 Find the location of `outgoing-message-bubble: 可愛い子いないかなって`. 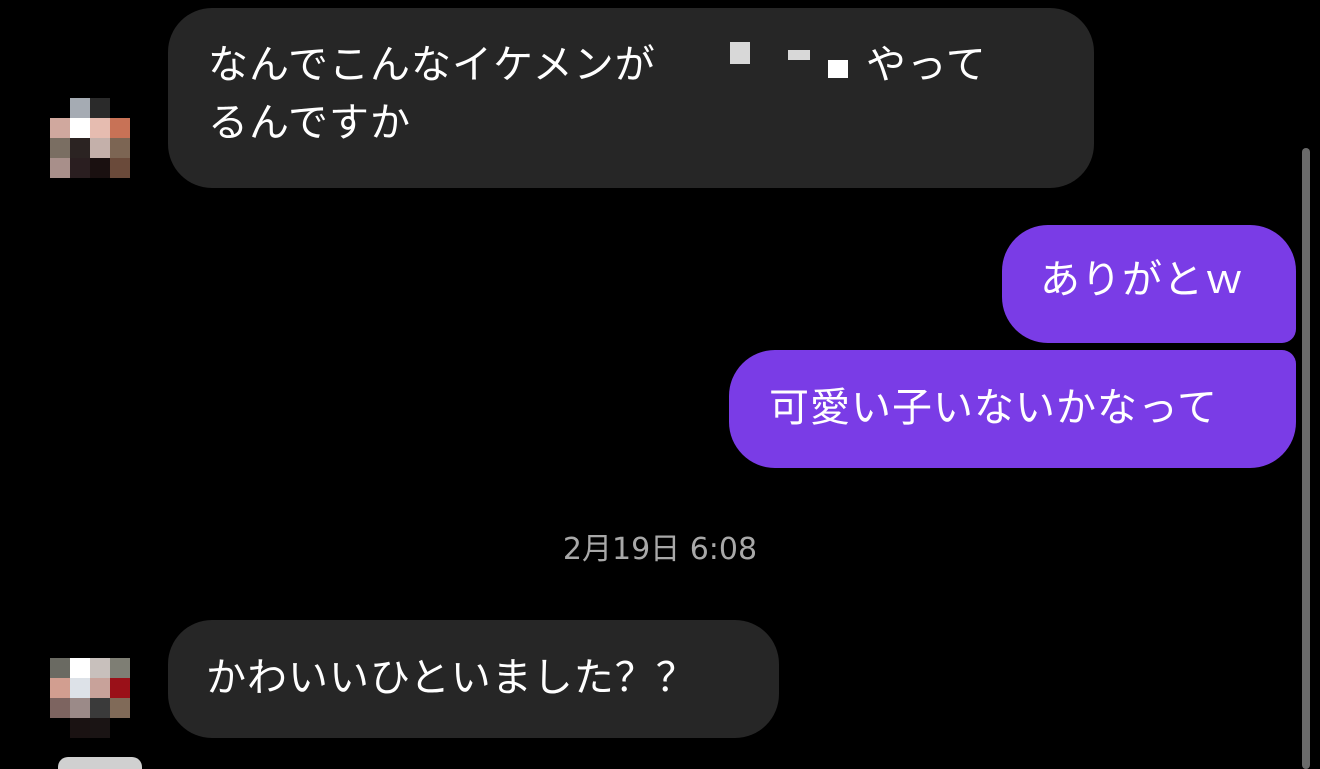

outgoing-message-bubble: 可愛い子いないかなって is located at coordinates (1012, 409).